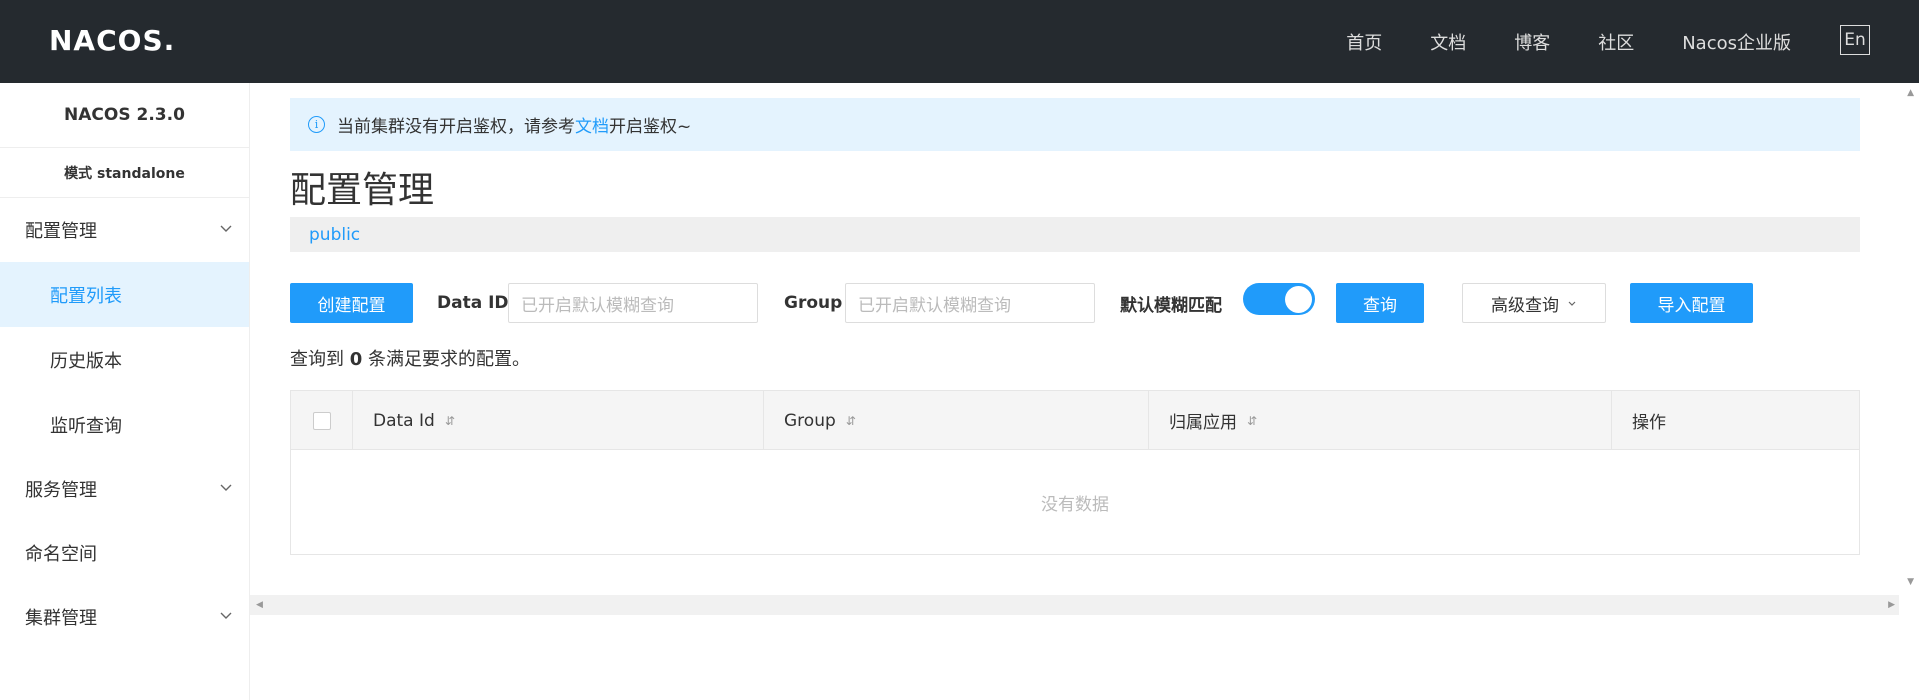 This screenshot has width=1919, height=700. What do you see at coordinates (106, 40) in the screenshot?
I see `logo-text: NACOS` at bounding box center [106, 40].